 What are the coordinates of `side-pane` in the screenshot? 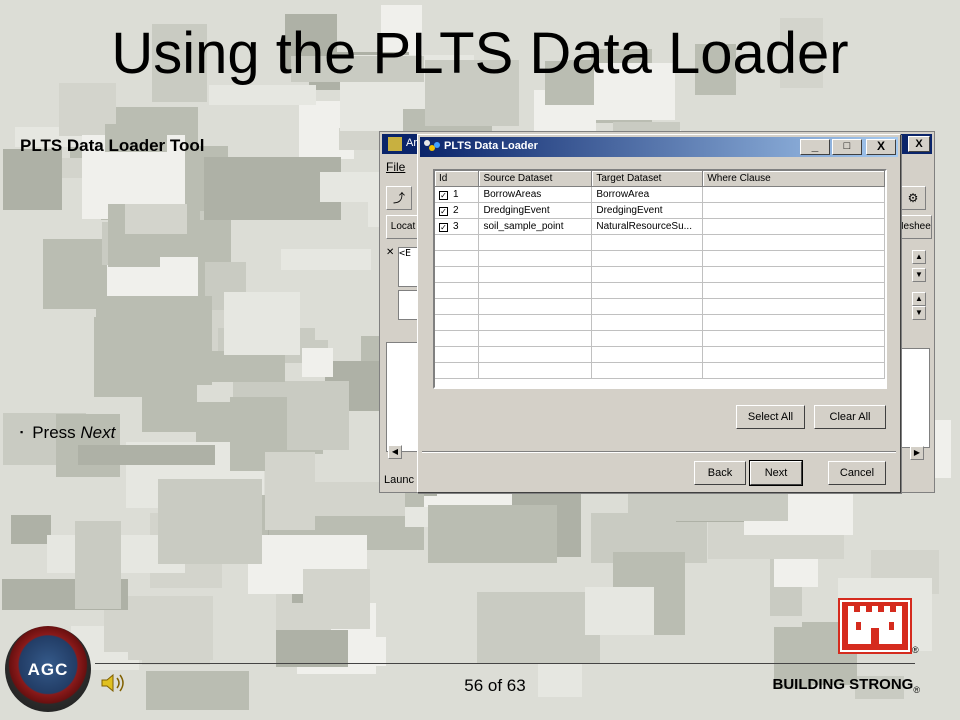 It's located at (915, 398).